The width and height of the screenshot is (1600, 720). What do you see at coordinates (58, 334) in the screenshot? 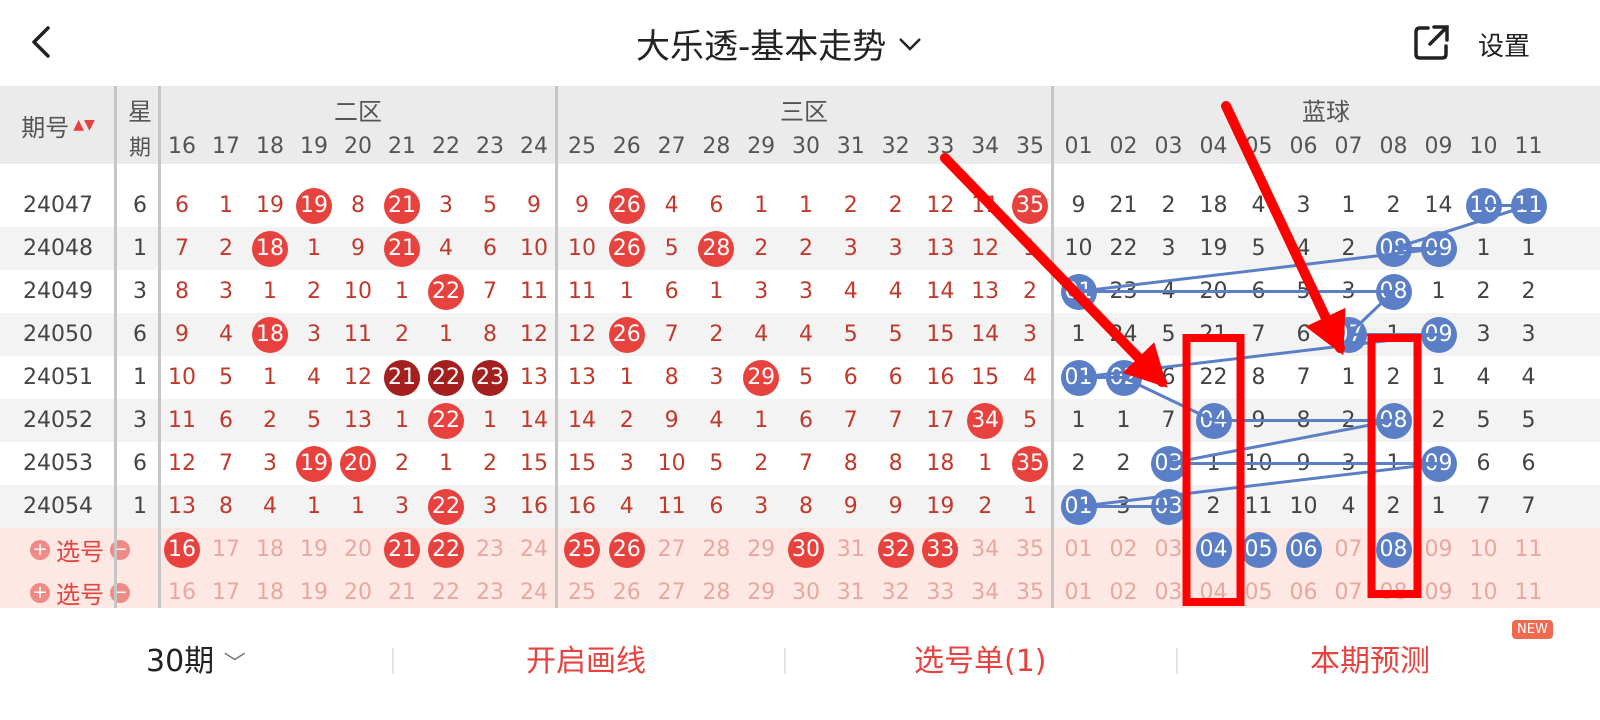
I see `issue-number: 24050` at bounding box center [58, 334].